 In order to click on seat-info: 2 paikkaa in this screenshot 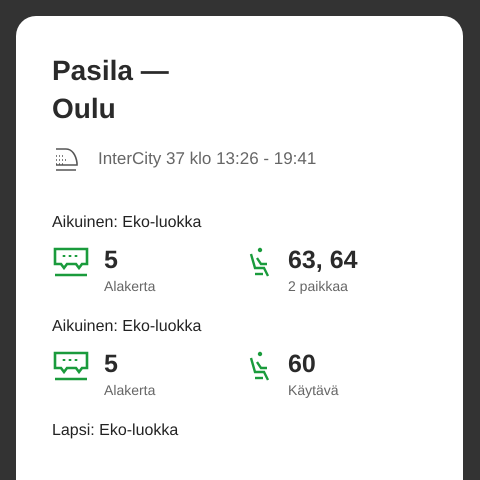, I will do `click(318, 286)`.